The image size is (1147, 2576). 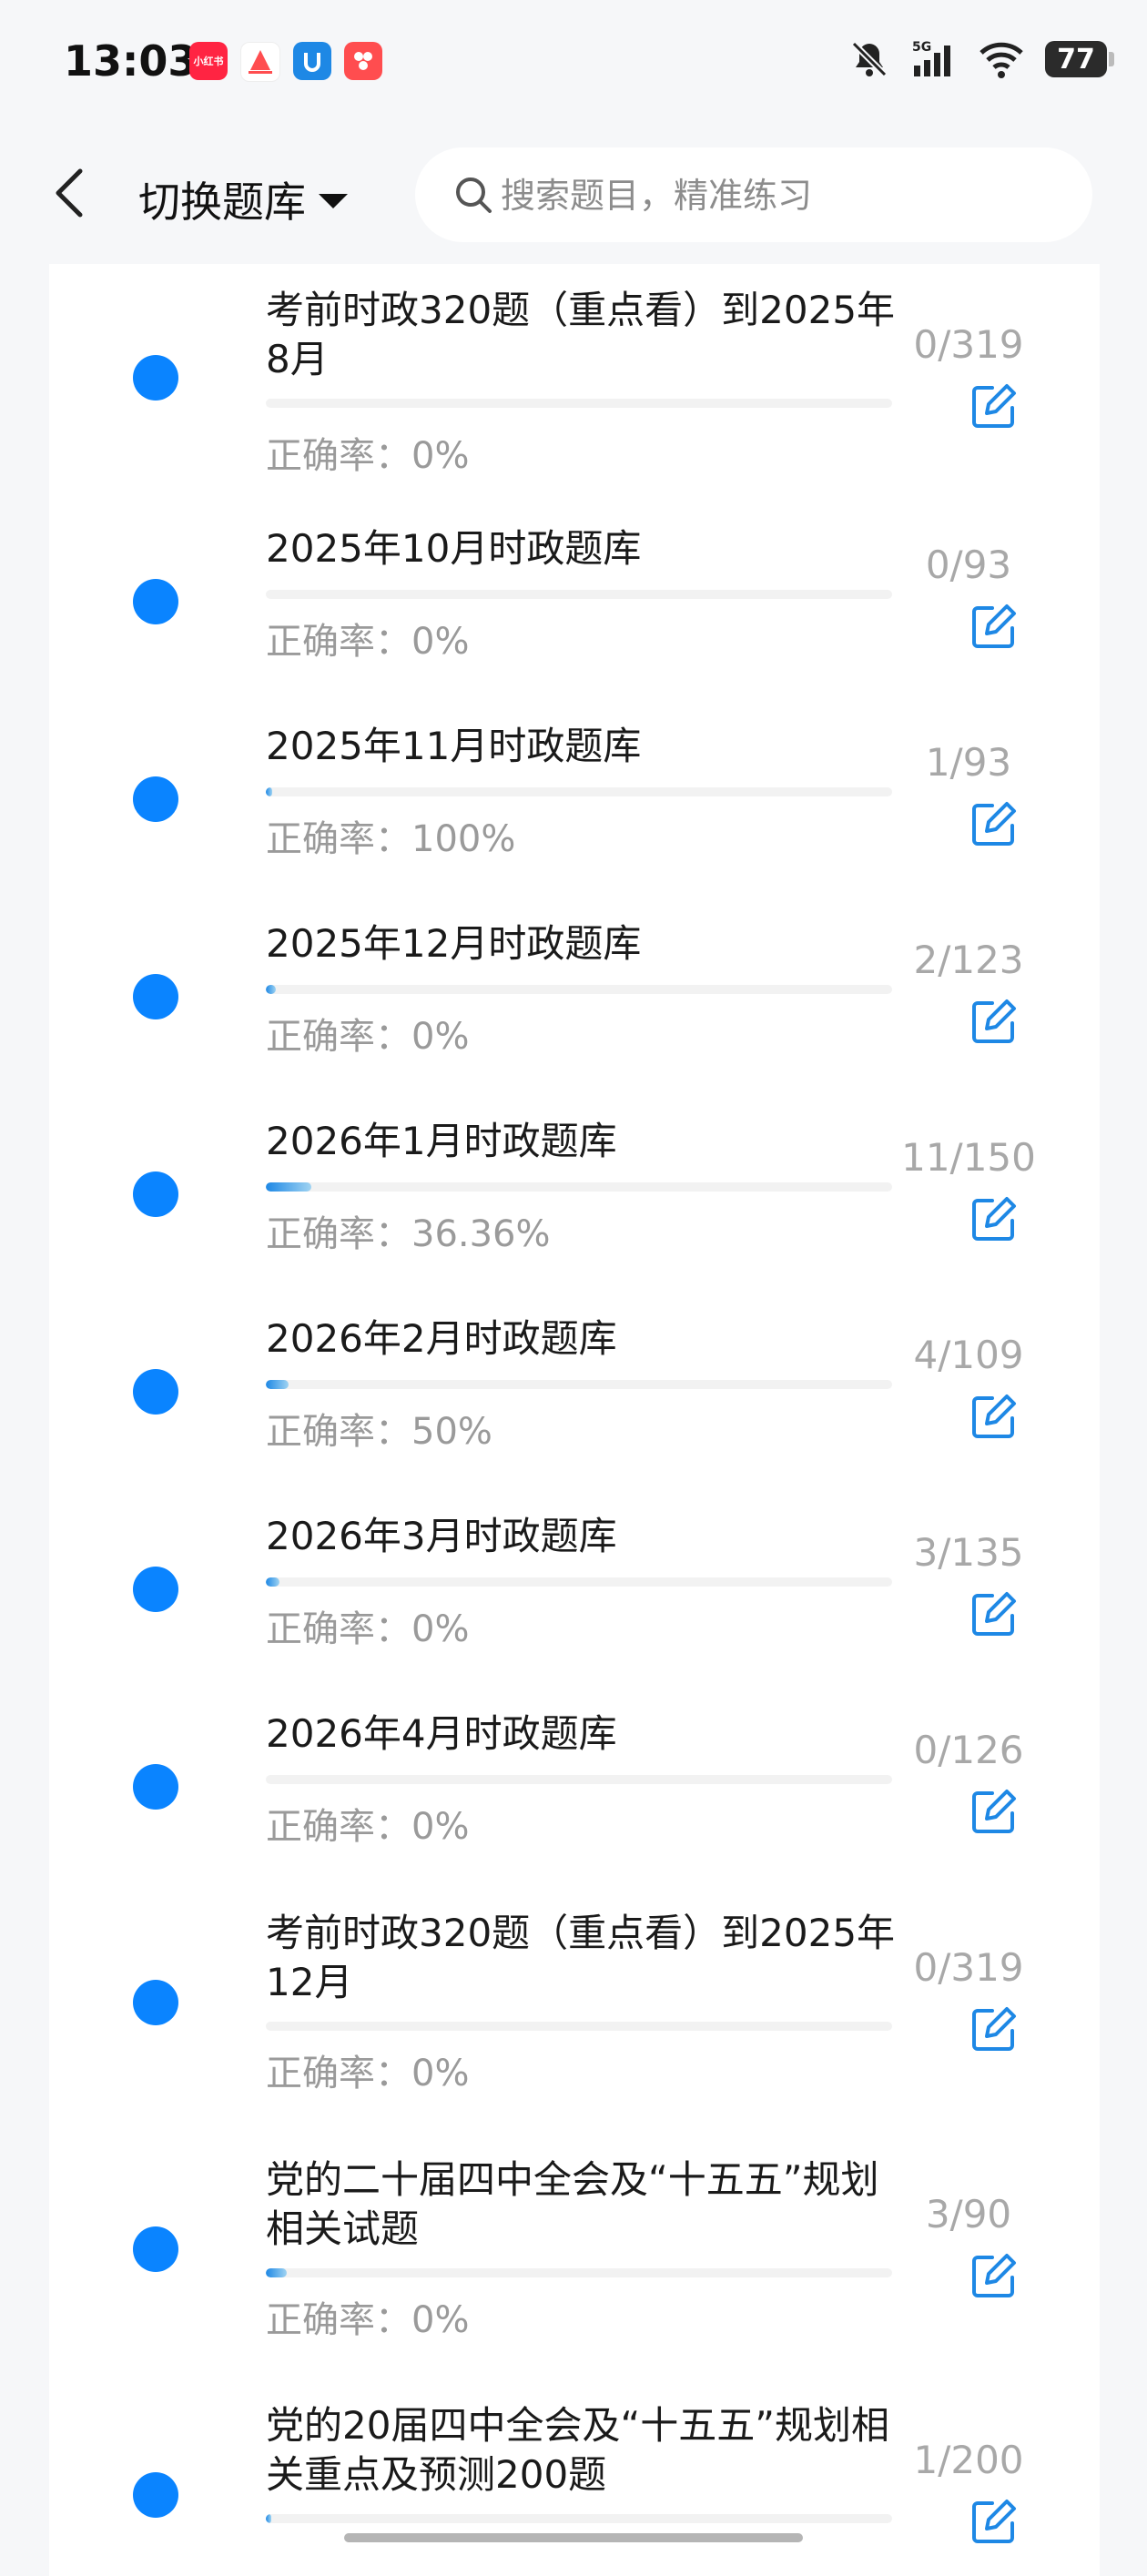 I want to click on app-red-icon, so click(x=363, y=61).